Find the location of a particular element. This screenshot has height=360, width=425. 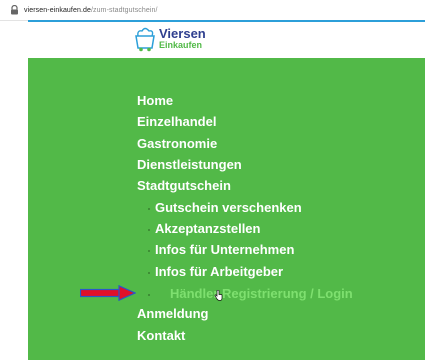

nav-stadtgutschein: Stadtgutschein is located at coordinates (184, 185).